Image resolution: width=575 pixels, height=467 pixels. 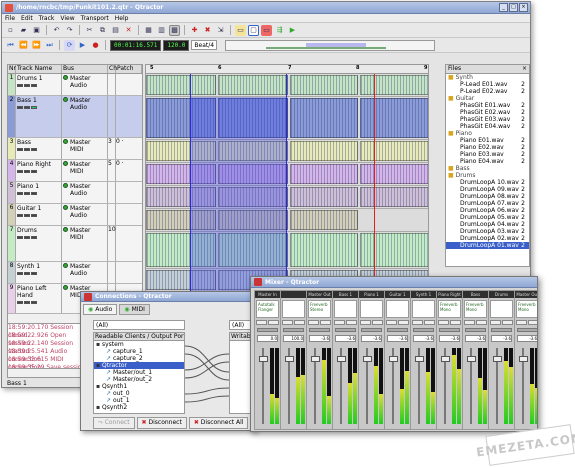 I want to click on forward-end-icon: ⏭, so click(x=49, y=45).